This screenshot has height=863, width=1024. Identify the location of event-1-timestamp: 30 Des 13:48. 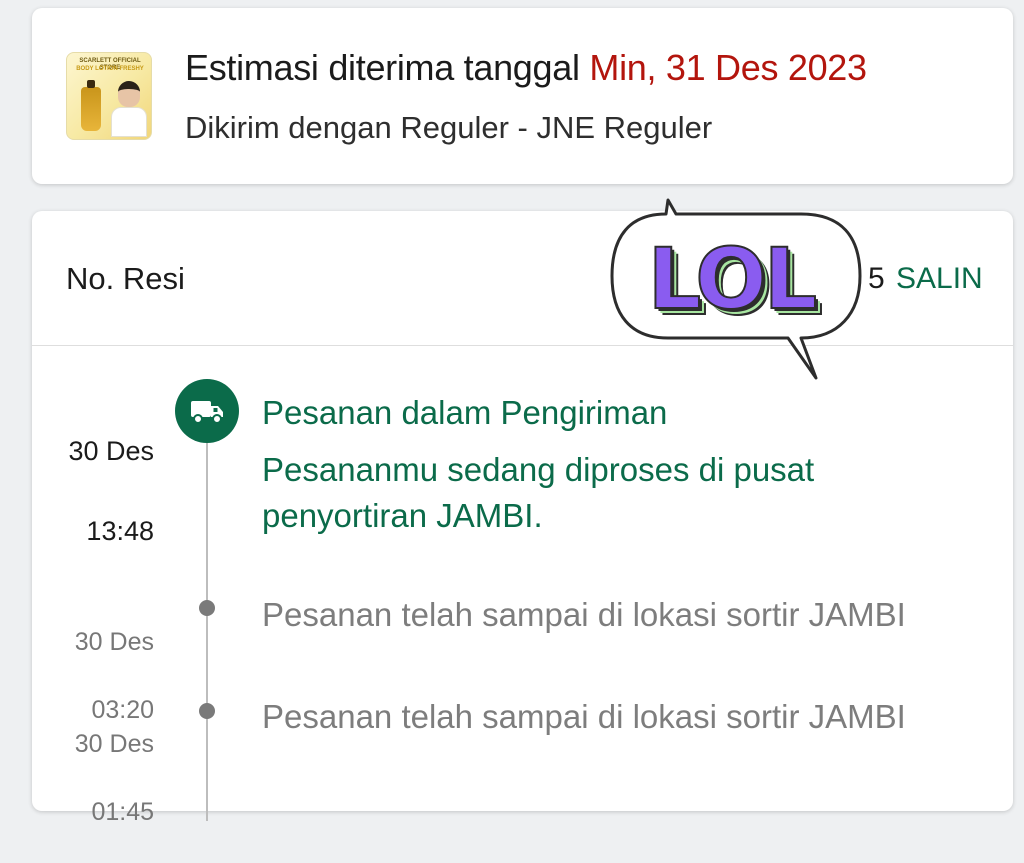
(92, 491).